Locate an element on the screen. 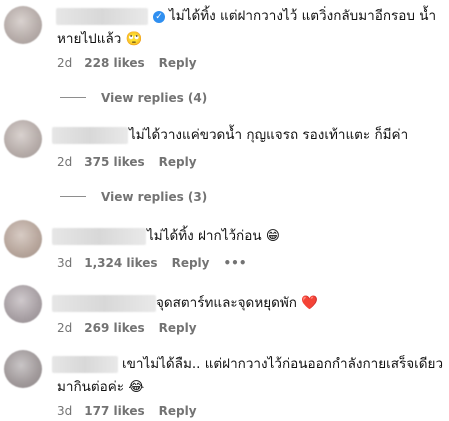 This screenshot has width=449, height=421. comment-text: ไม่ได้ทิ้ง ฝากไว้ก่อน 😁 is located at coordinates (213, 236).